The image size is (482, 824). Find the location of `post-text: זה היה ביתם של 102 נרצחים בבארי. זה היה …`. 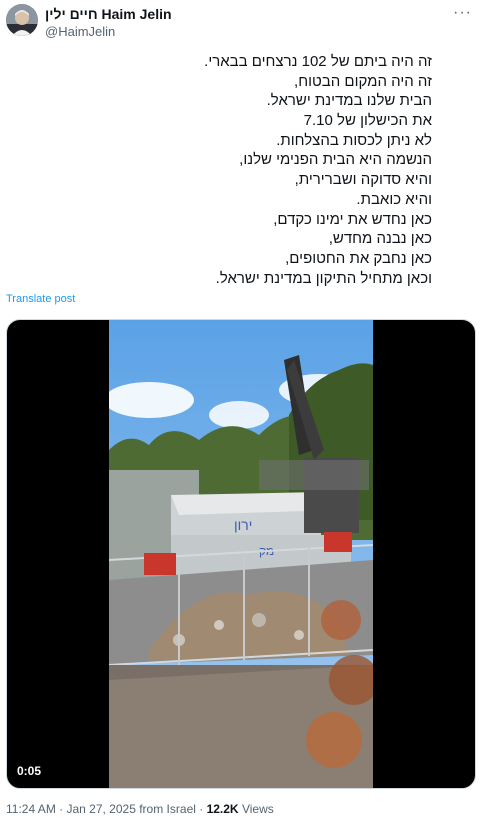

post-text: זה היה ביתם של 102 נרצחים בבארי. זה היה … is located at coordinates (318, 170).